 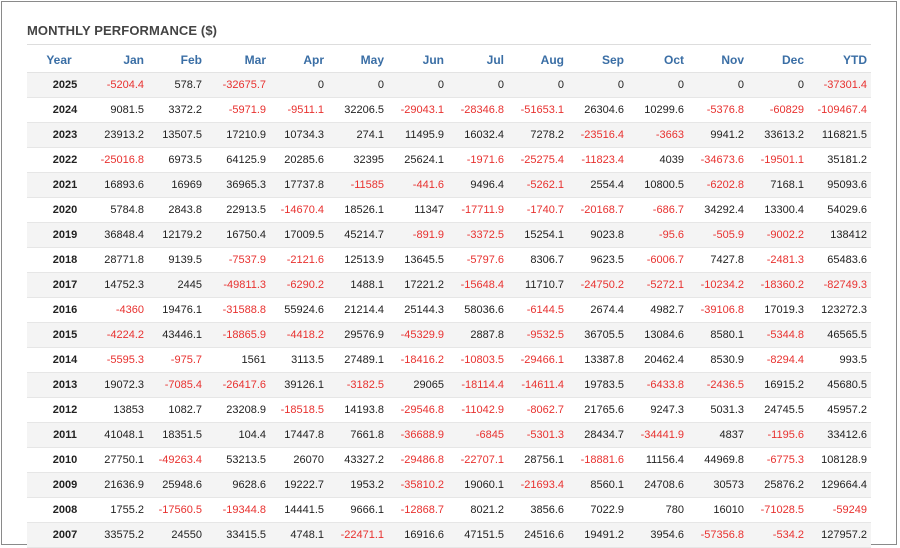 What do you see at coordinates (538, 285) in the screenshot?
I see `value-cell: 11710.7` at bounding box center [538, 285].